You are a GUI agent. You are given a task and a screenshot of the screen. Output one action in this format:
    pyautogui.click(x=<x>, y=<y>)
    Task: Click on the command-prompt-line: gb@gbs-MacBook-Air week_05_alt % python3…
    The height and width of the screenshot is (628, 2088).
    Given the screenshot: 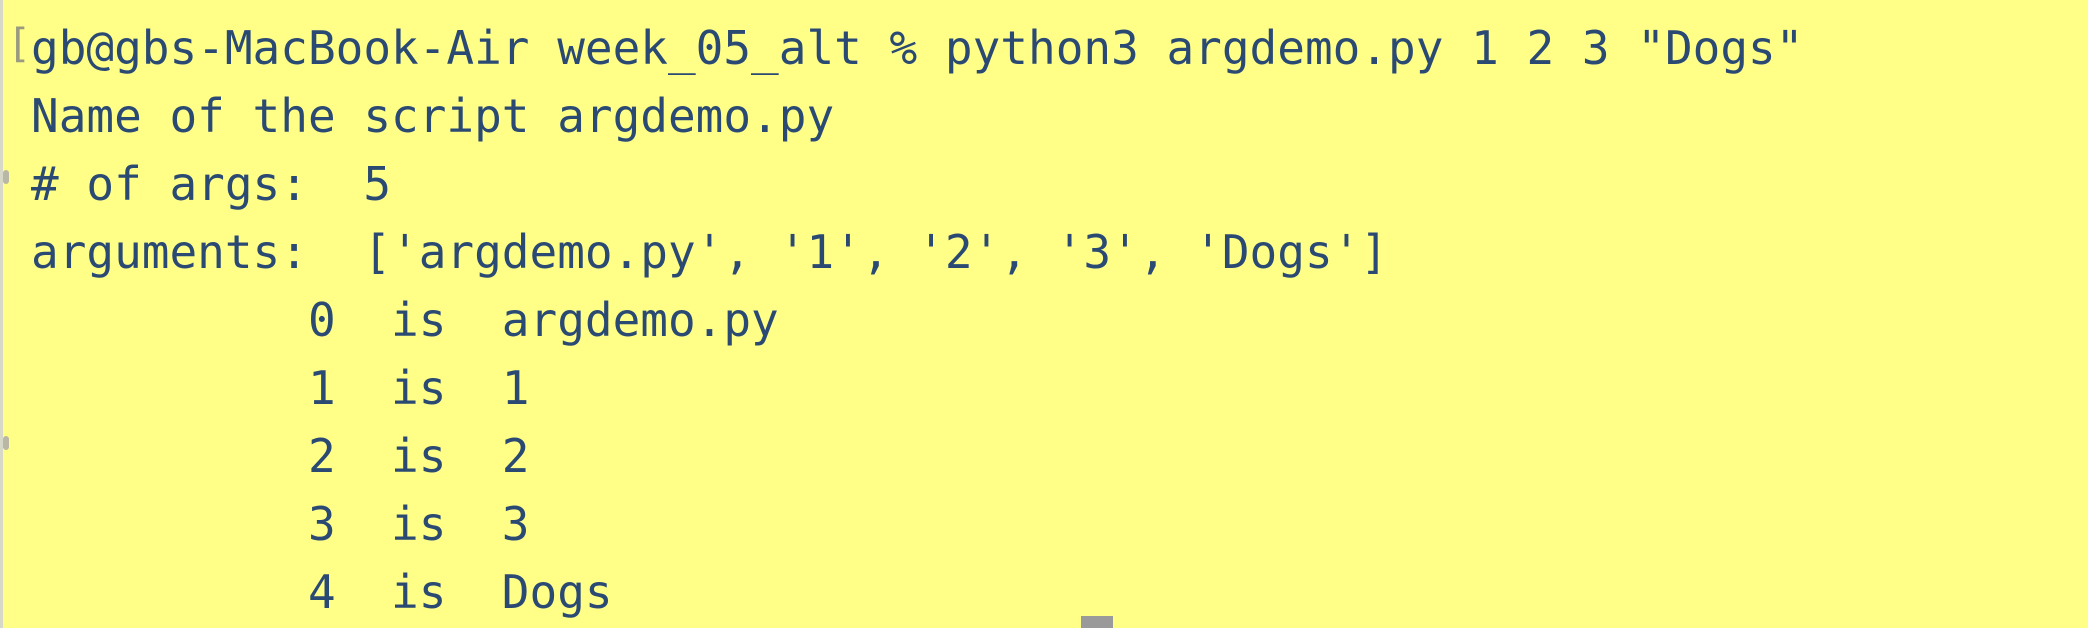 What is the action you would take?
    pyautogui.click(x=917, y=48)
    